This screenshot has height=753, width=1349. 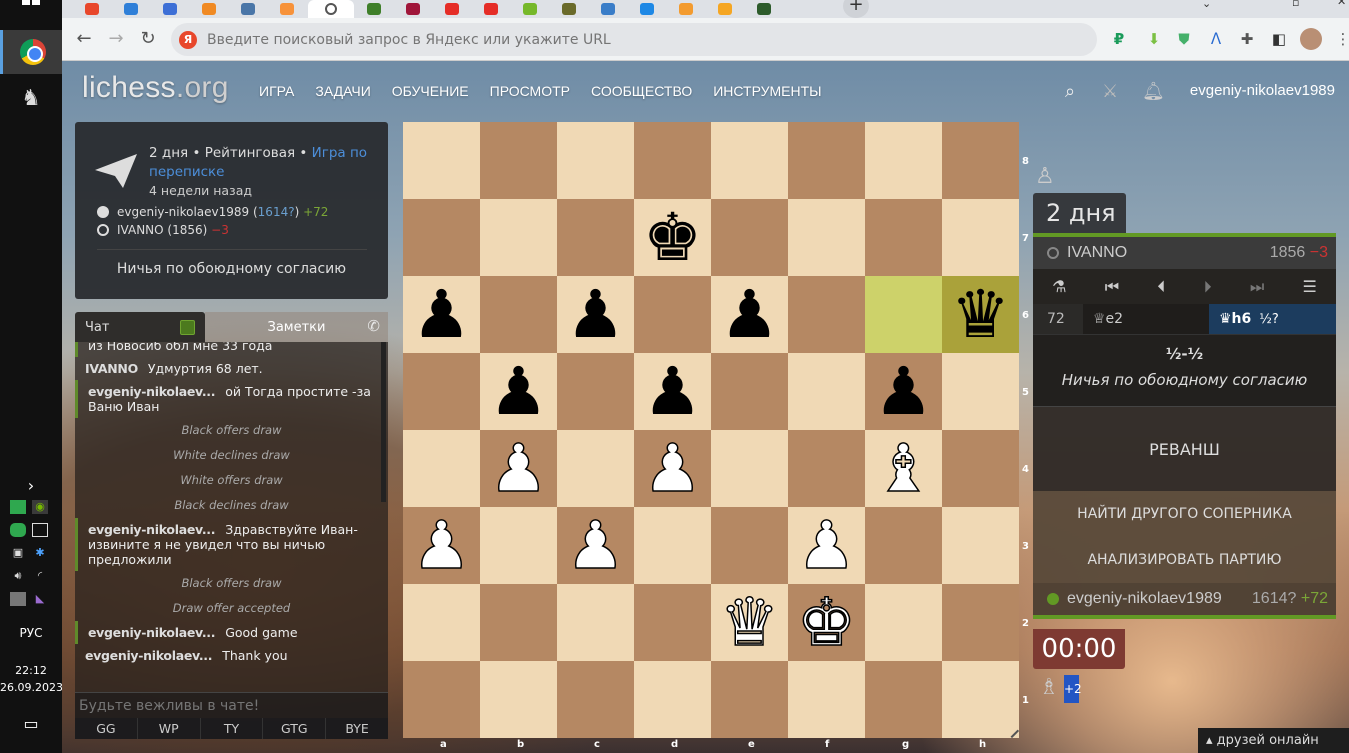 What do you see at coordinates (1247, 39) in the screenshot?
I see `extensions-puzzle-icon: ✚` at bounding box center [1247, 39].